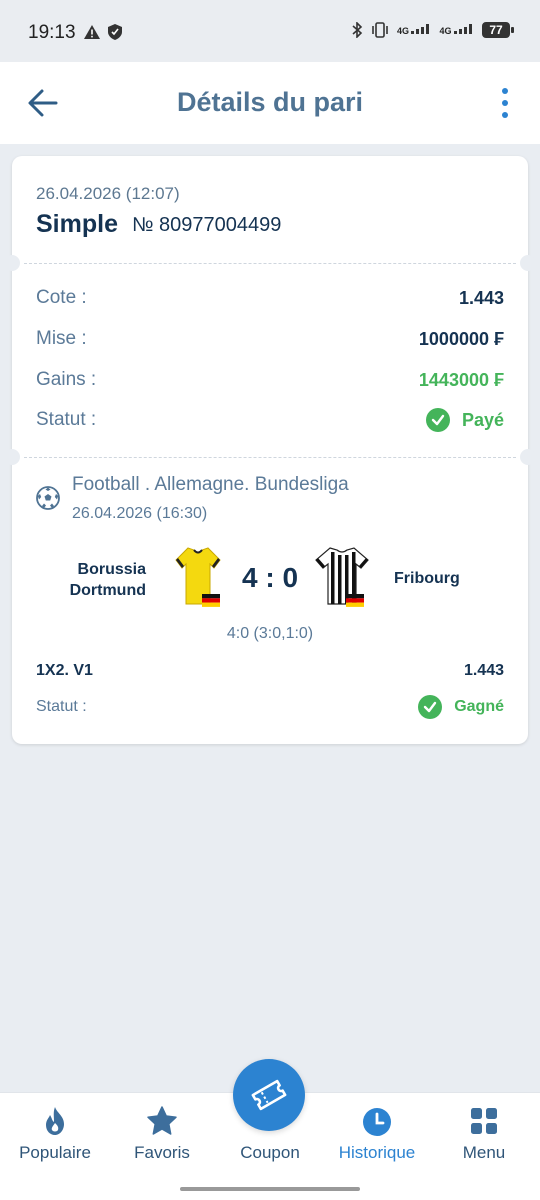 The image size is (540, 1200). What do you see at coordinates (115, 32) in the screenshot?
I see `shield-icon` at bounding box center [115, 32].